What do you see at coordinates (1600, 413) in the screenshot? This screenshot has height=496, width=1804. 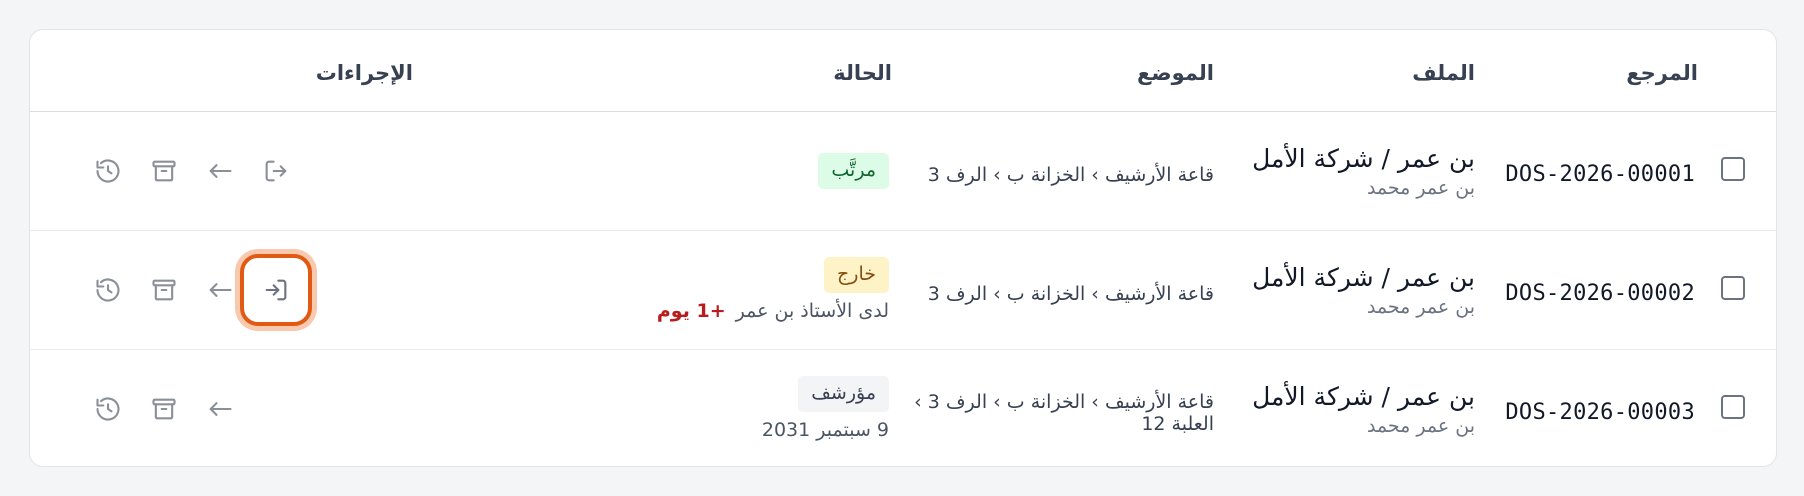 I see `reference-code: DOS-2026-00003` at bounding box center [1600, 413].